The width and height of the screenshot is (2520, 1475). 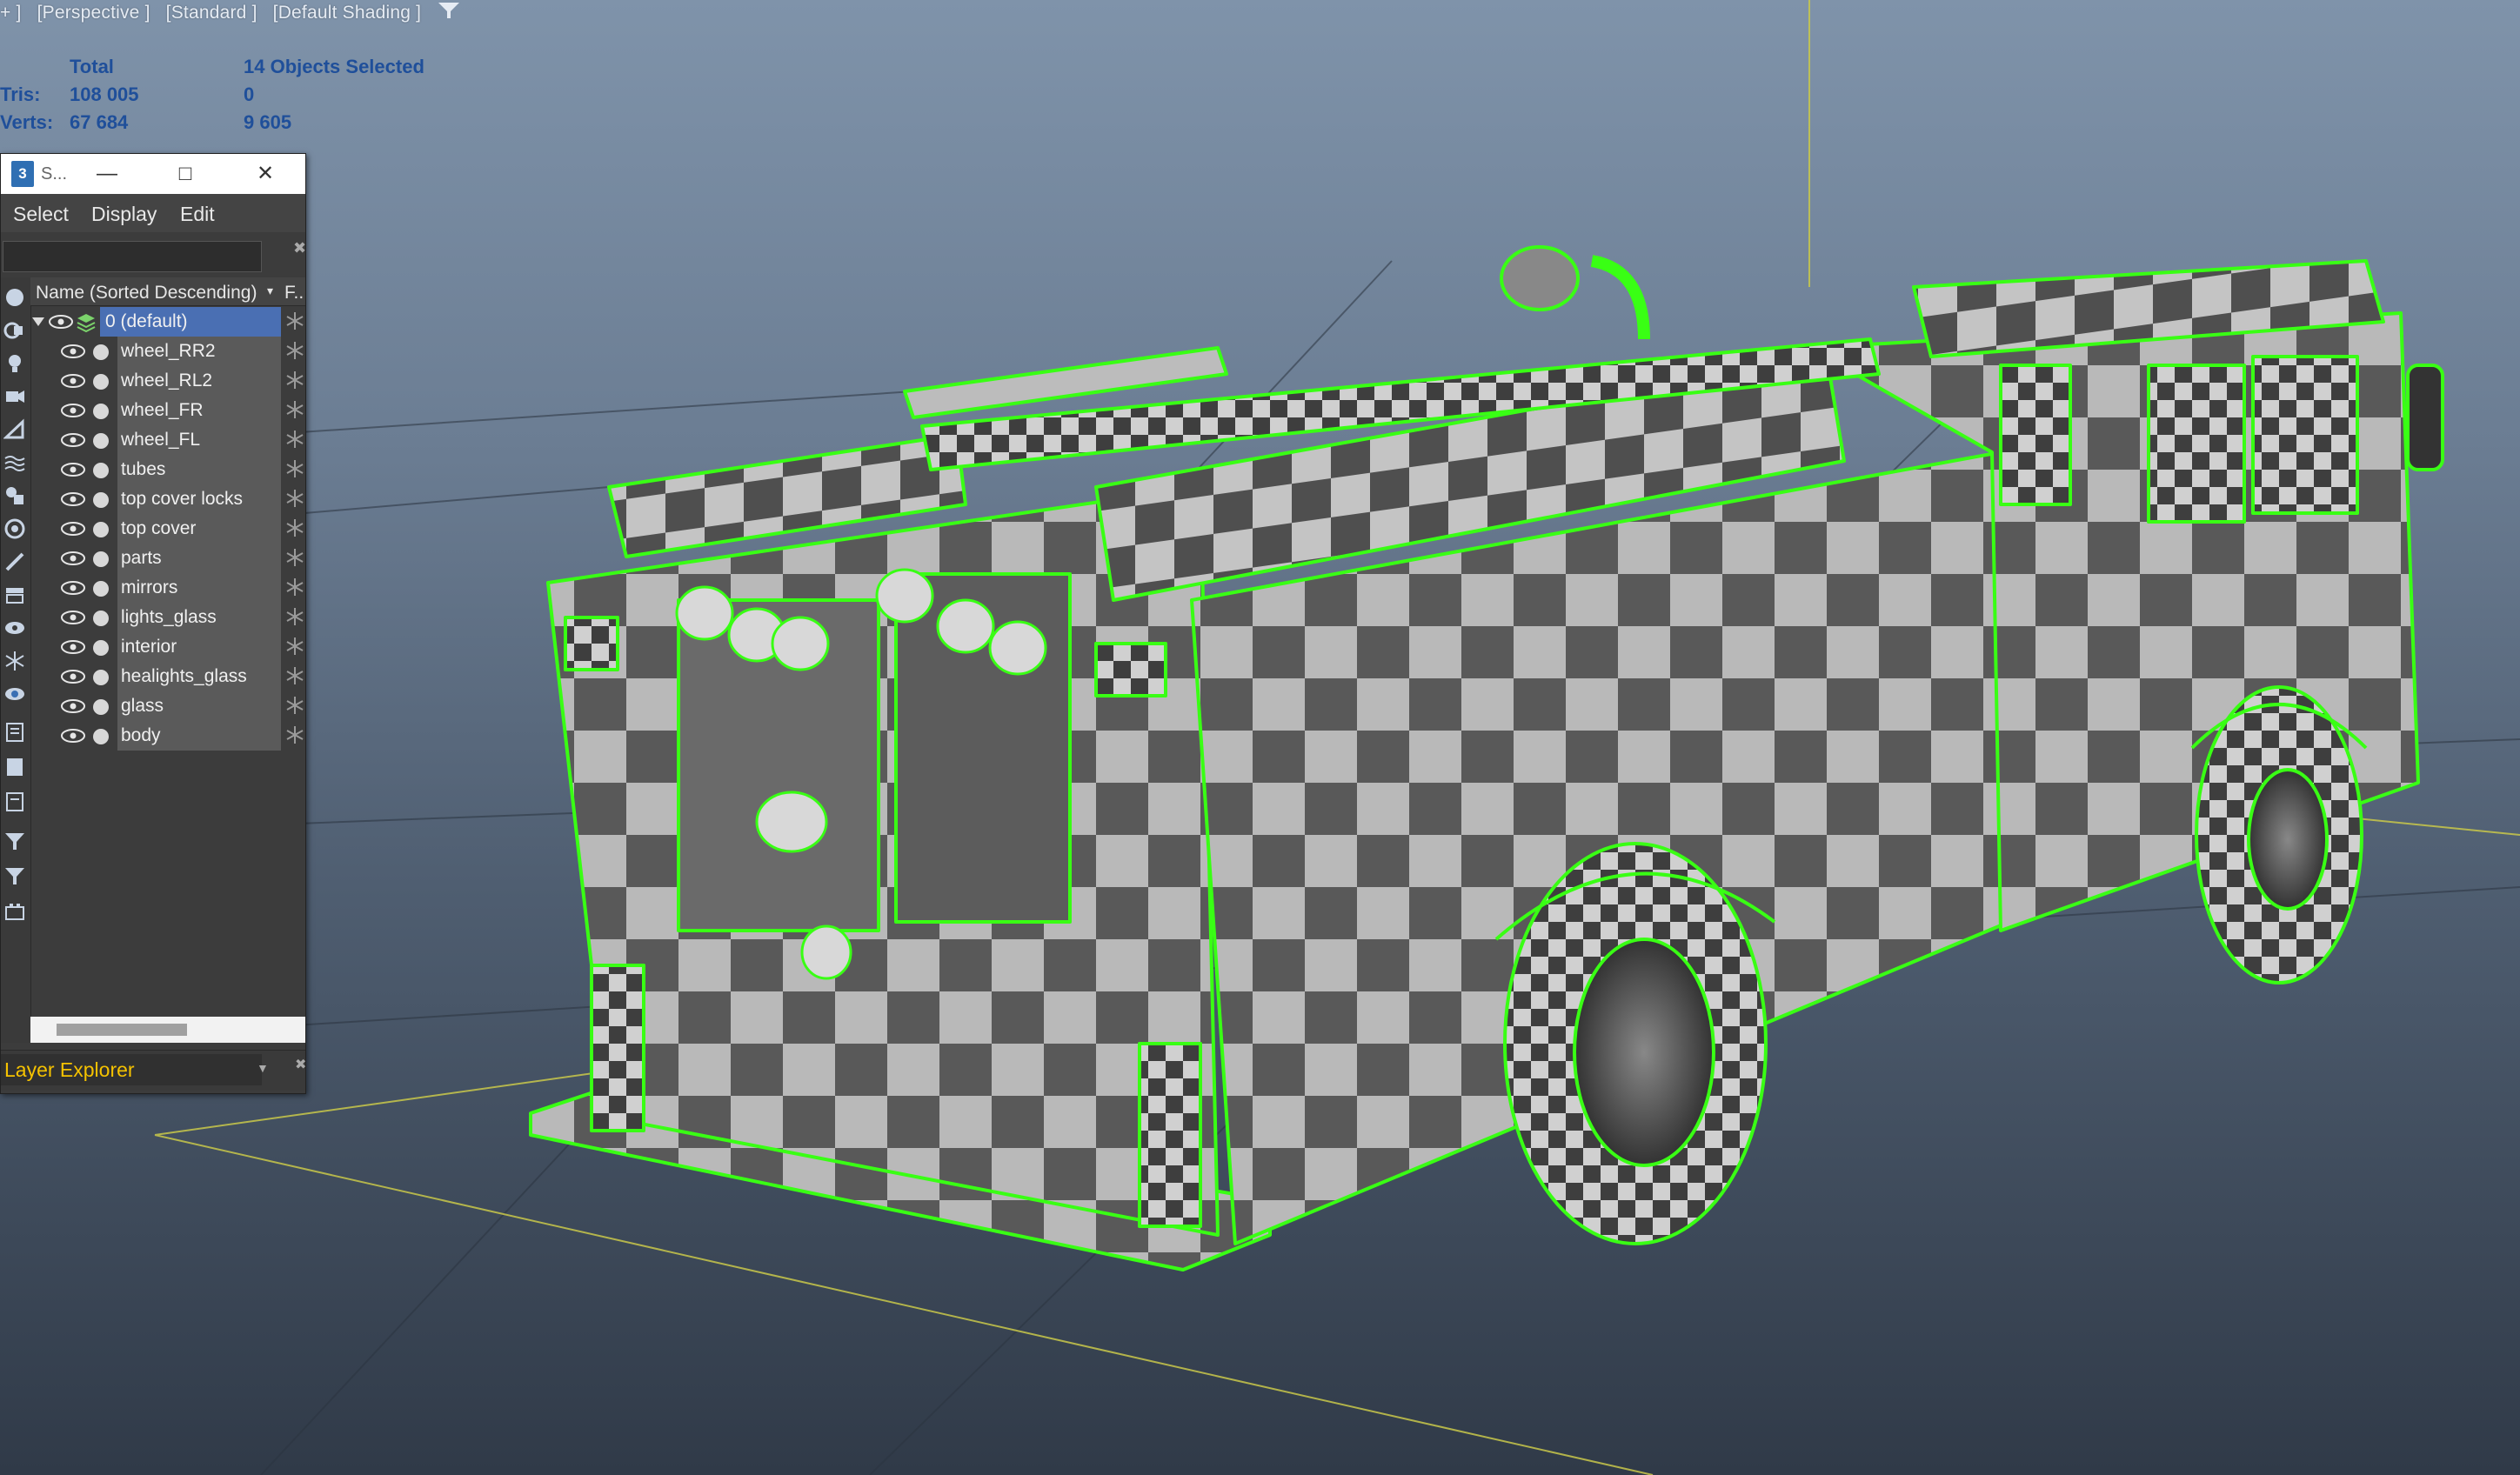 What do you see at coordinates (93, 13) in the screenshot?
I see `viewport-label-camera: [Perspective ]` at bounding box center [93, 13].